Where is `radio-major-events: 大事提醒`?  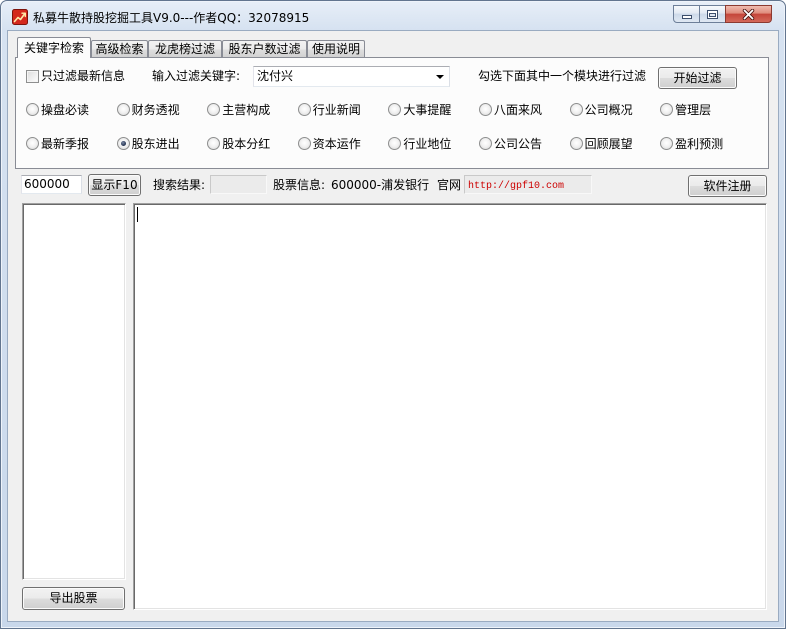
radio-major-events: 大事提醒 is located at coordinates (433, 110).